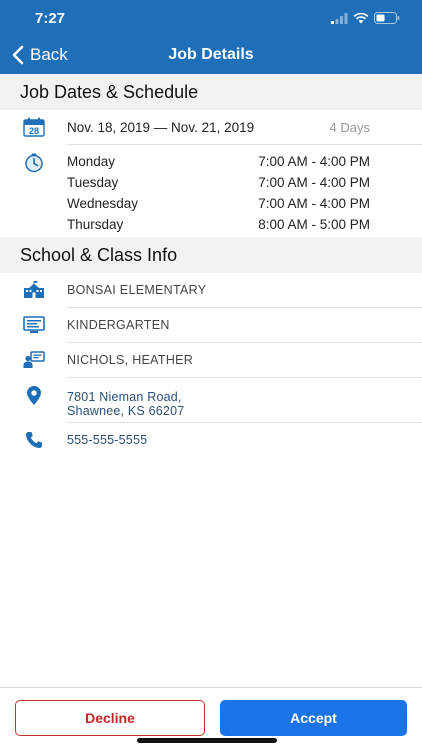 This screenshot has height=750, width=422. What do you see at coordinates (313, 718) in the screenshot?
I see `accept-button: Accept` at bounding box center [313, 718].